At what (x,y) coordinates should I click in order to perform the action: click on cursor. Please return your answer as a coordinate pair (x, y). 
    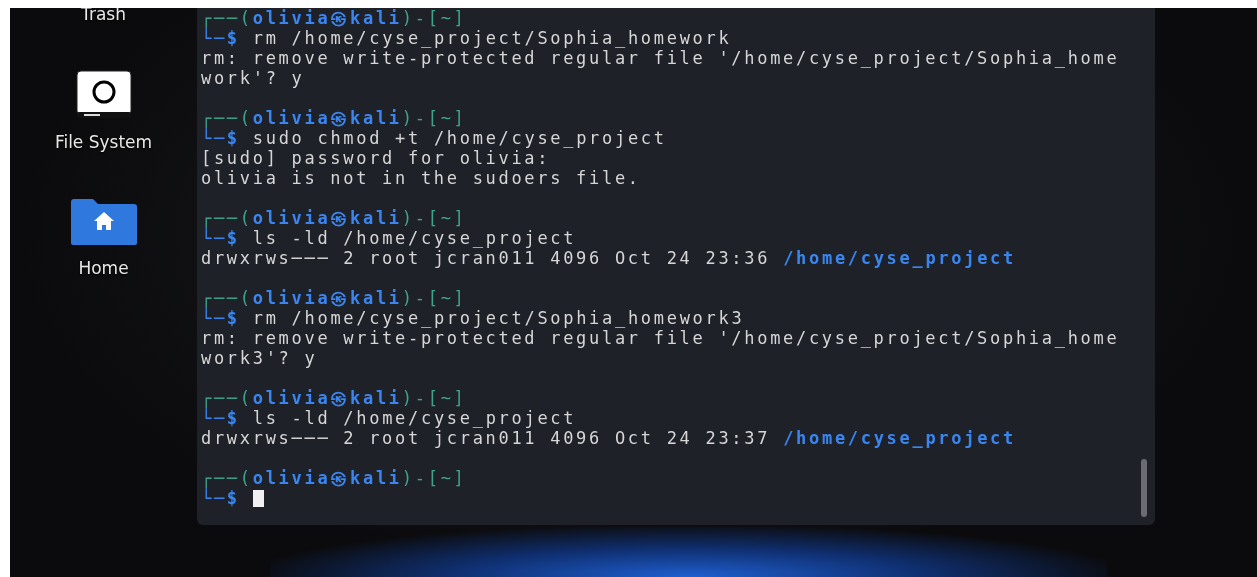
    Looking at the image, I should click on (258, 498).